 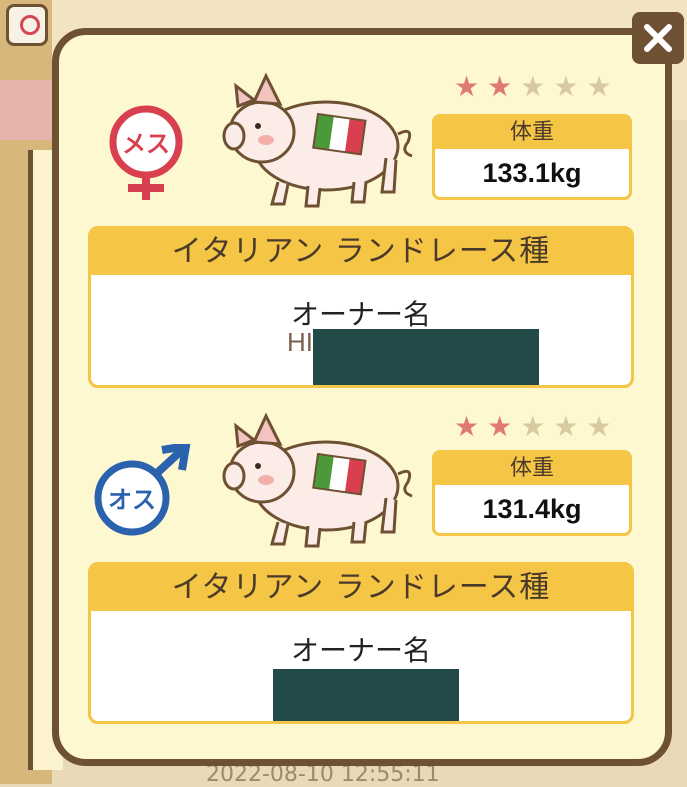 What do you see at coordinates (532, 493) in the screenshot?
I see `weight-box: 体重 131.4kg` at bounding box center [532, 493].